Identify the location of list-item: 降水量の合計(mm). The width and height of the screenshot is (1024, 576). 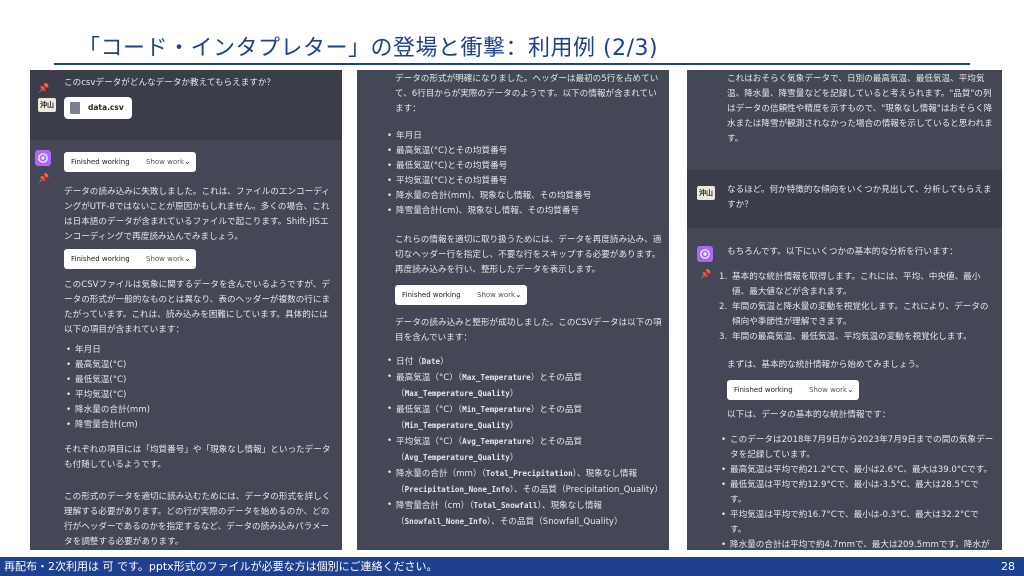
(199, 410).